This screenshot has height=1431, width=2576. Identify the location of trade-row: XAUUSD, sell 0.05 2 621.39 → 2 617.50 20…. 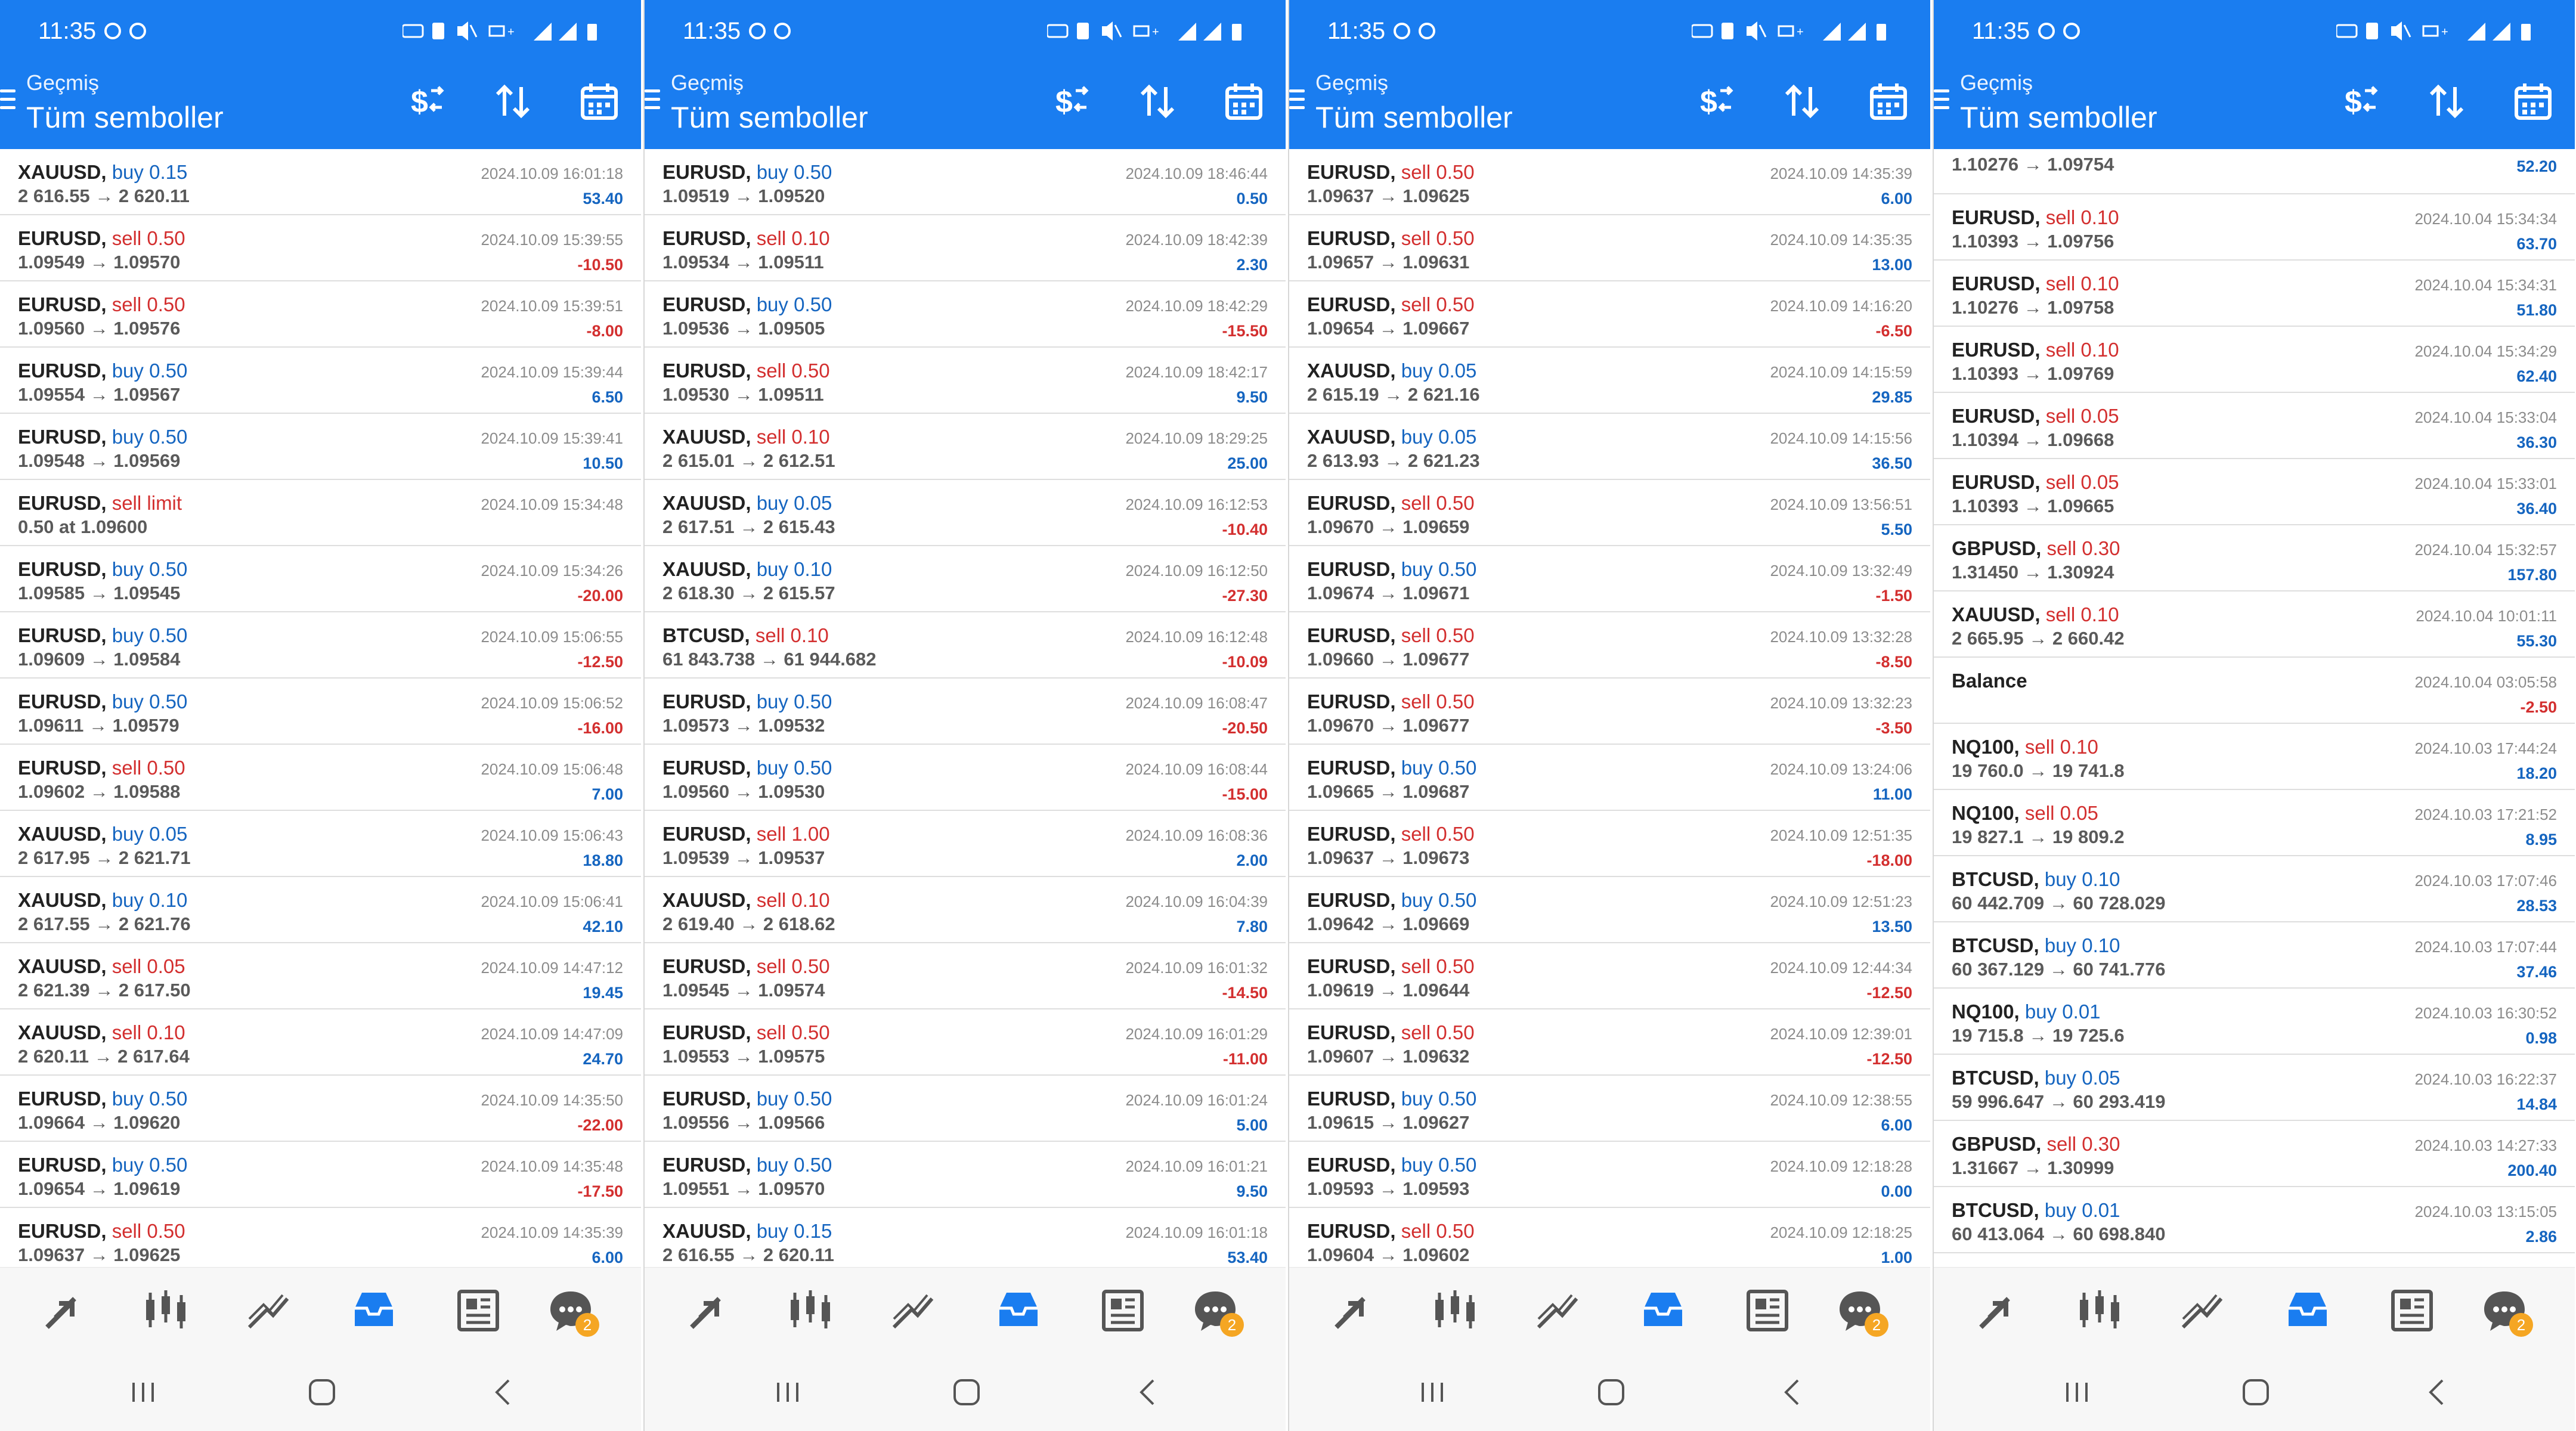
(320, 976).